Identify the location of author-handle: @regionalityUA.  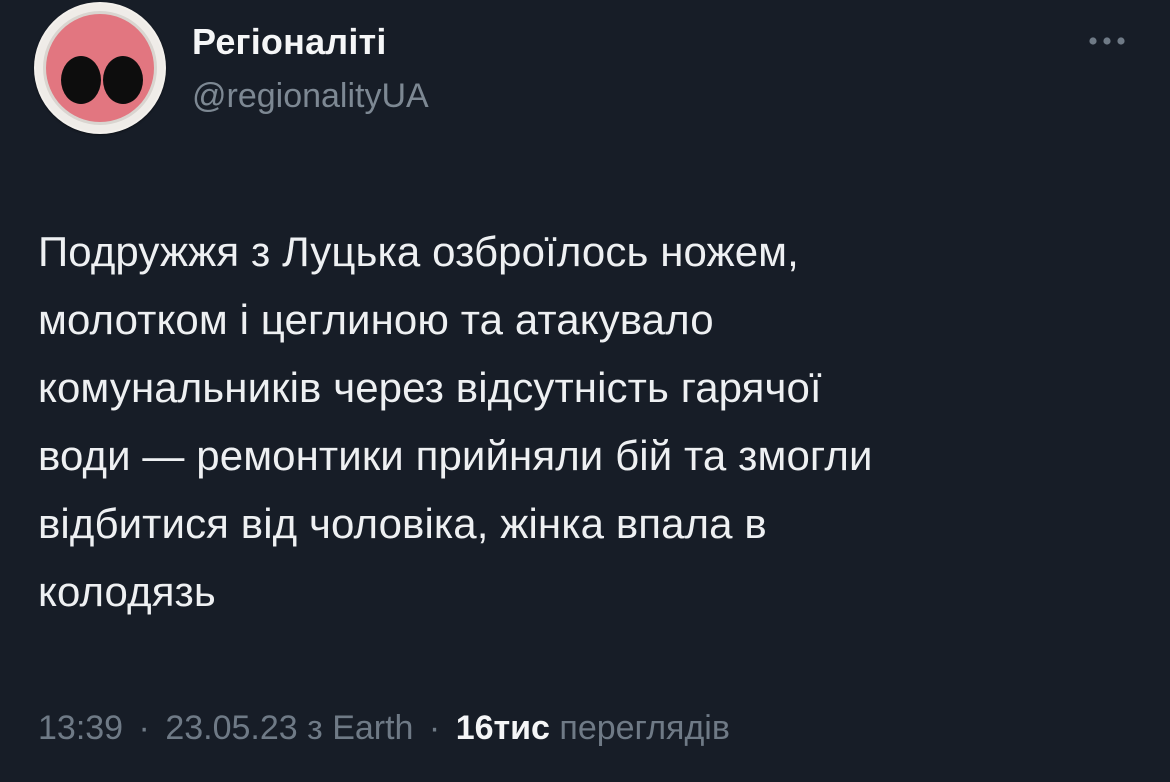
(310, 96).